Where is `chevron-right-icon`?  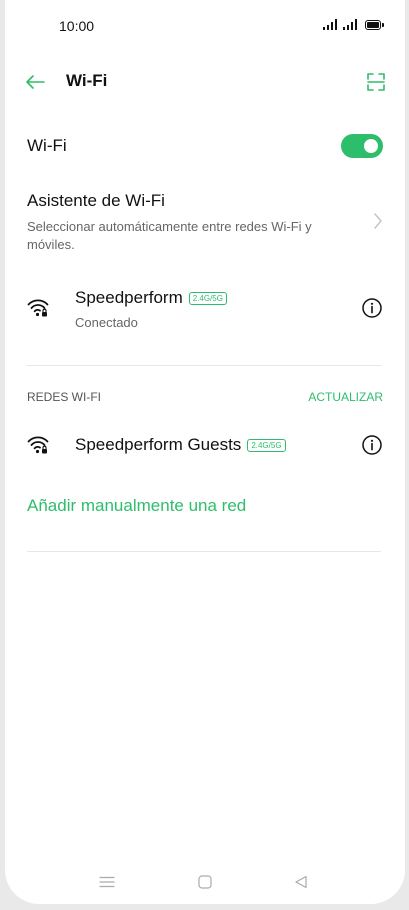 chevron-right-icon is located at coordinates (378, 221).